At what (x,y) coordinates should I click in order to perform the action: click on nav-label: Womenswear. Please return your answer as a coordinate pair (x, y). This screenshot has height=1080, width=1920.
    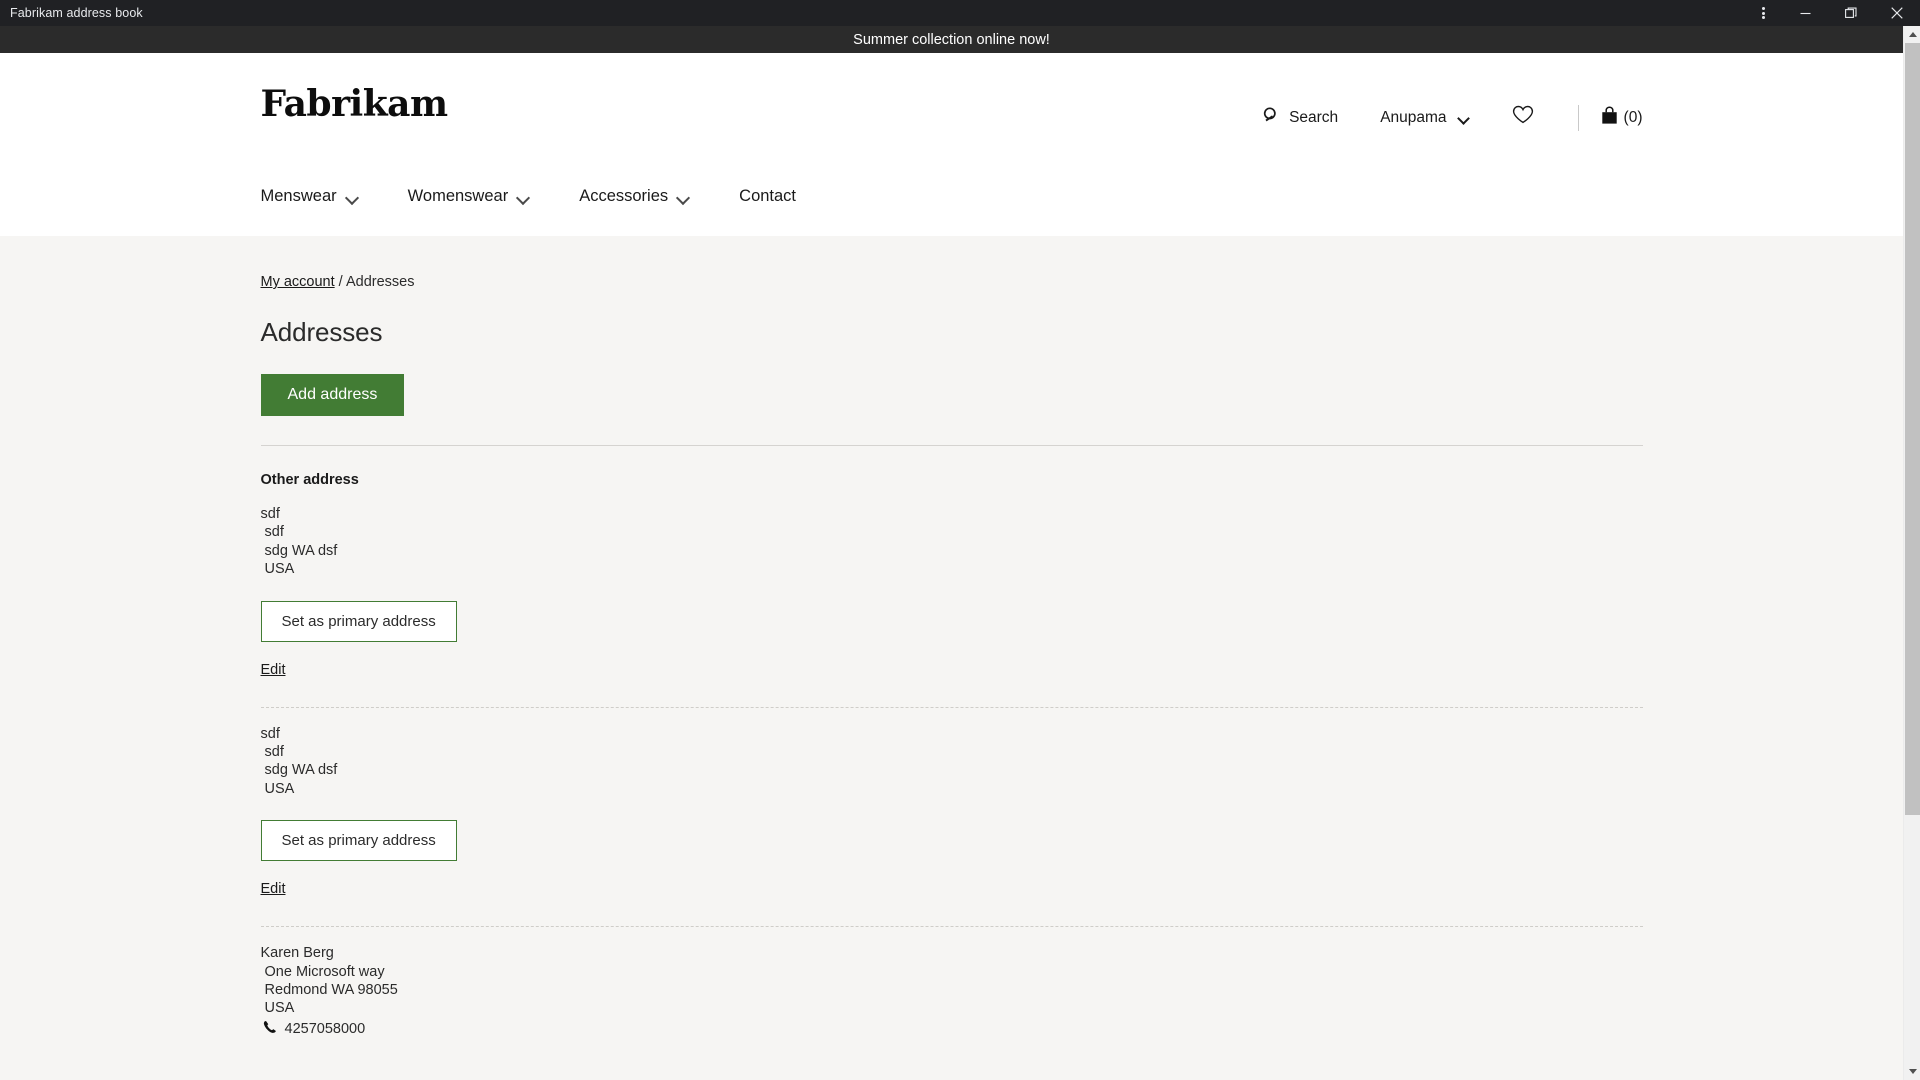
    Looking at the image, I should click on (458, 196).